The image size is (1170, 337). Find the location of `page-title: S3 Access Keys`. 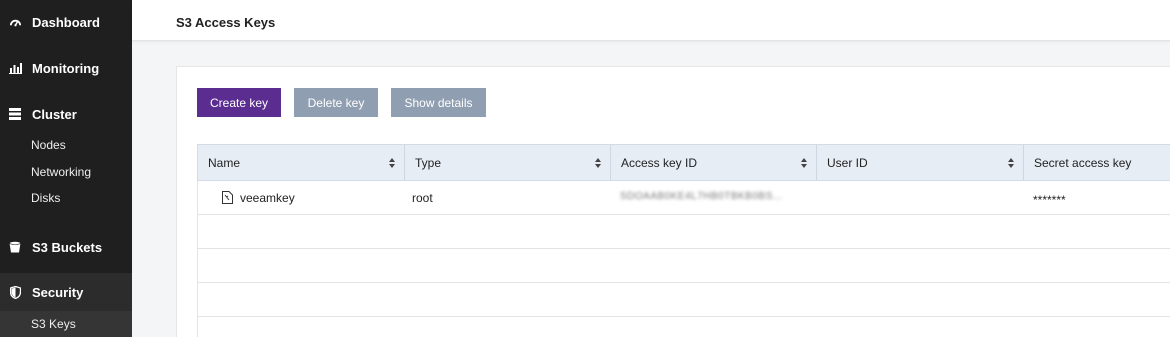

page-title: S3 Access Keys is located at coordinates (226, 22).